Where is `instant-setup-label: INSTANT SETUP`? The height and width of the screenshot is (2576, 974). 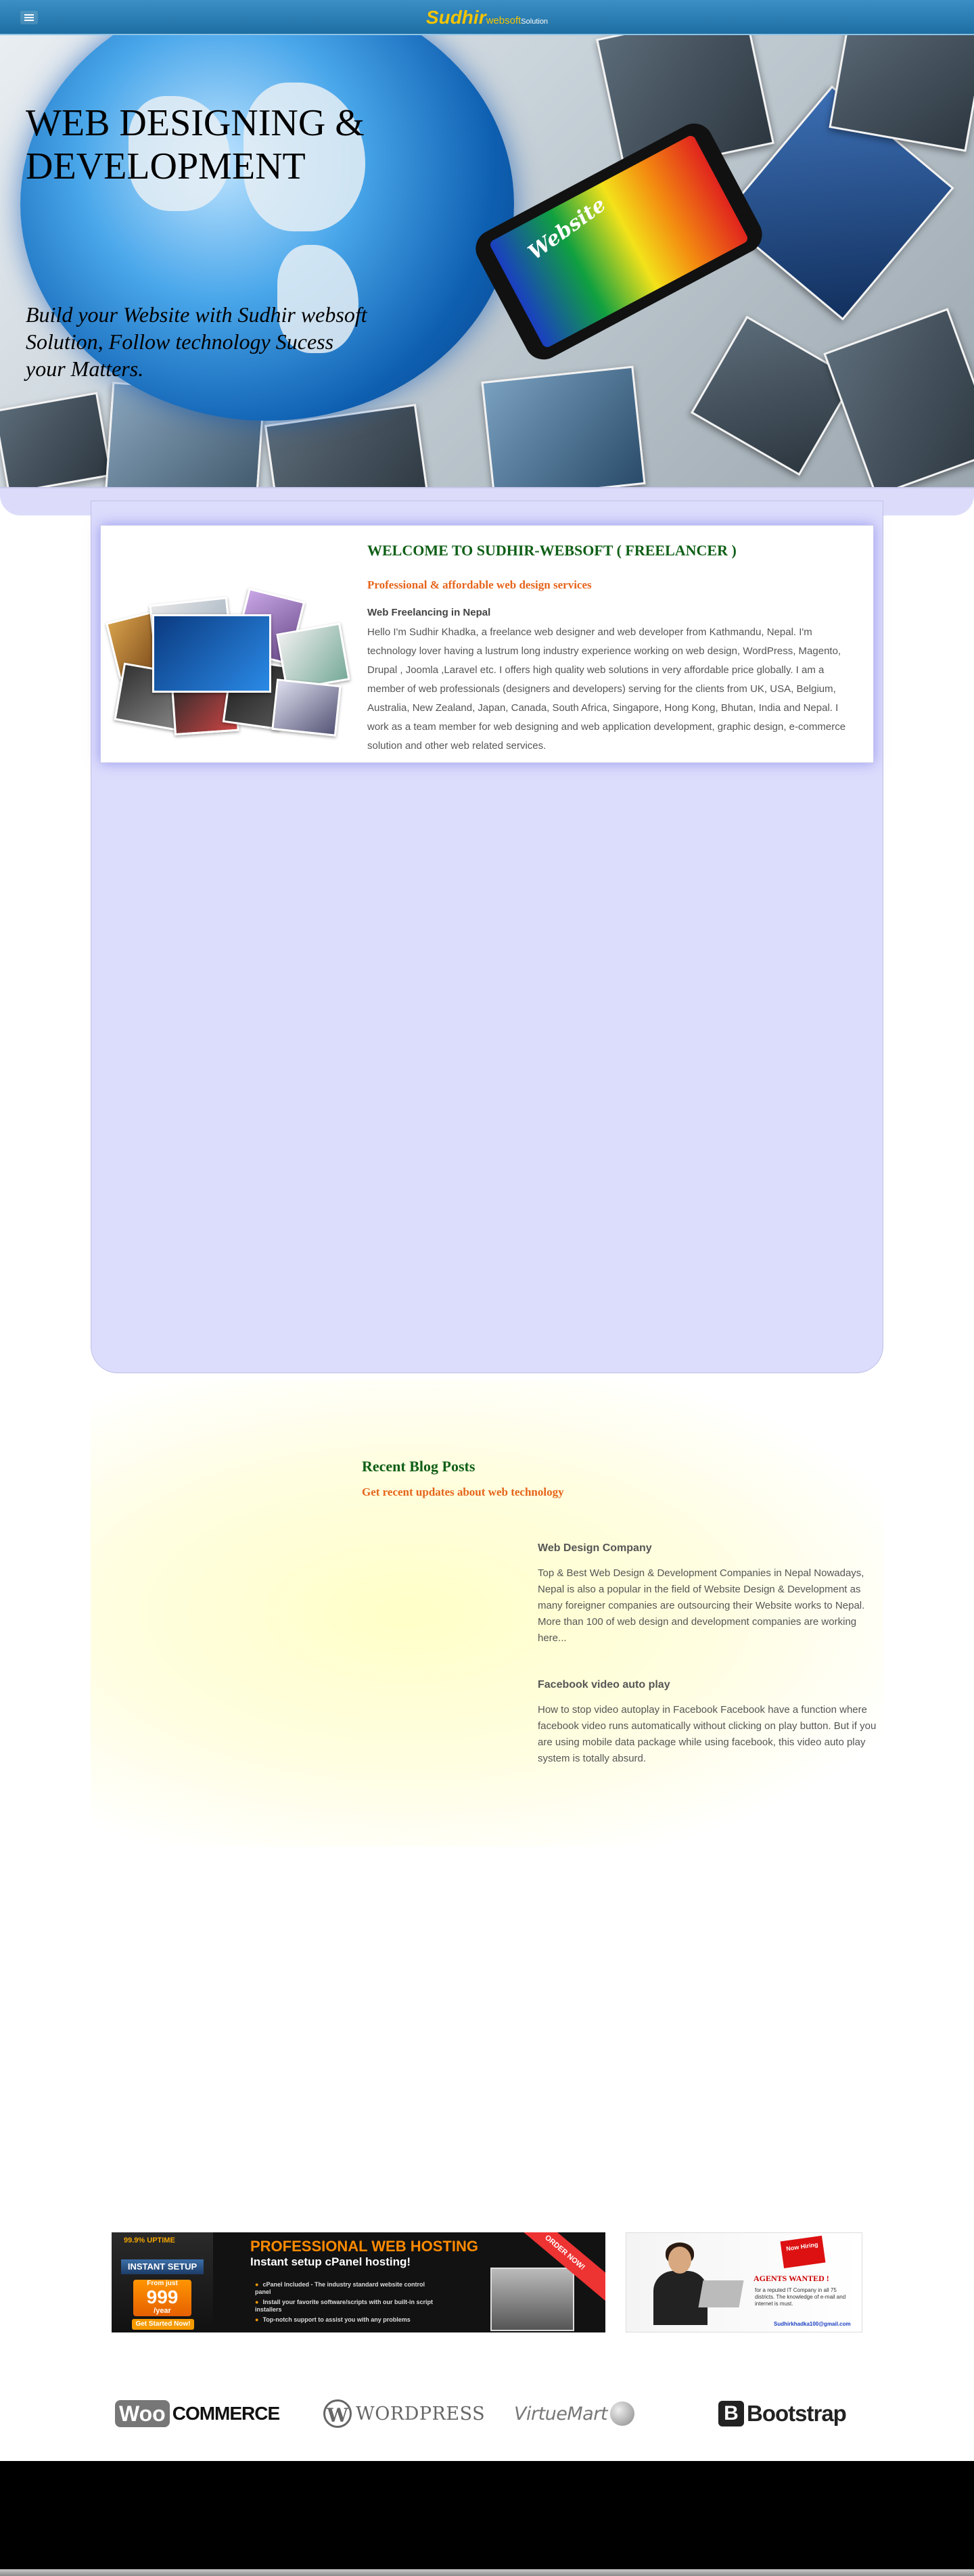
instant-setup-label: INSTANT SETUP is located at coordinates (162, 2266).